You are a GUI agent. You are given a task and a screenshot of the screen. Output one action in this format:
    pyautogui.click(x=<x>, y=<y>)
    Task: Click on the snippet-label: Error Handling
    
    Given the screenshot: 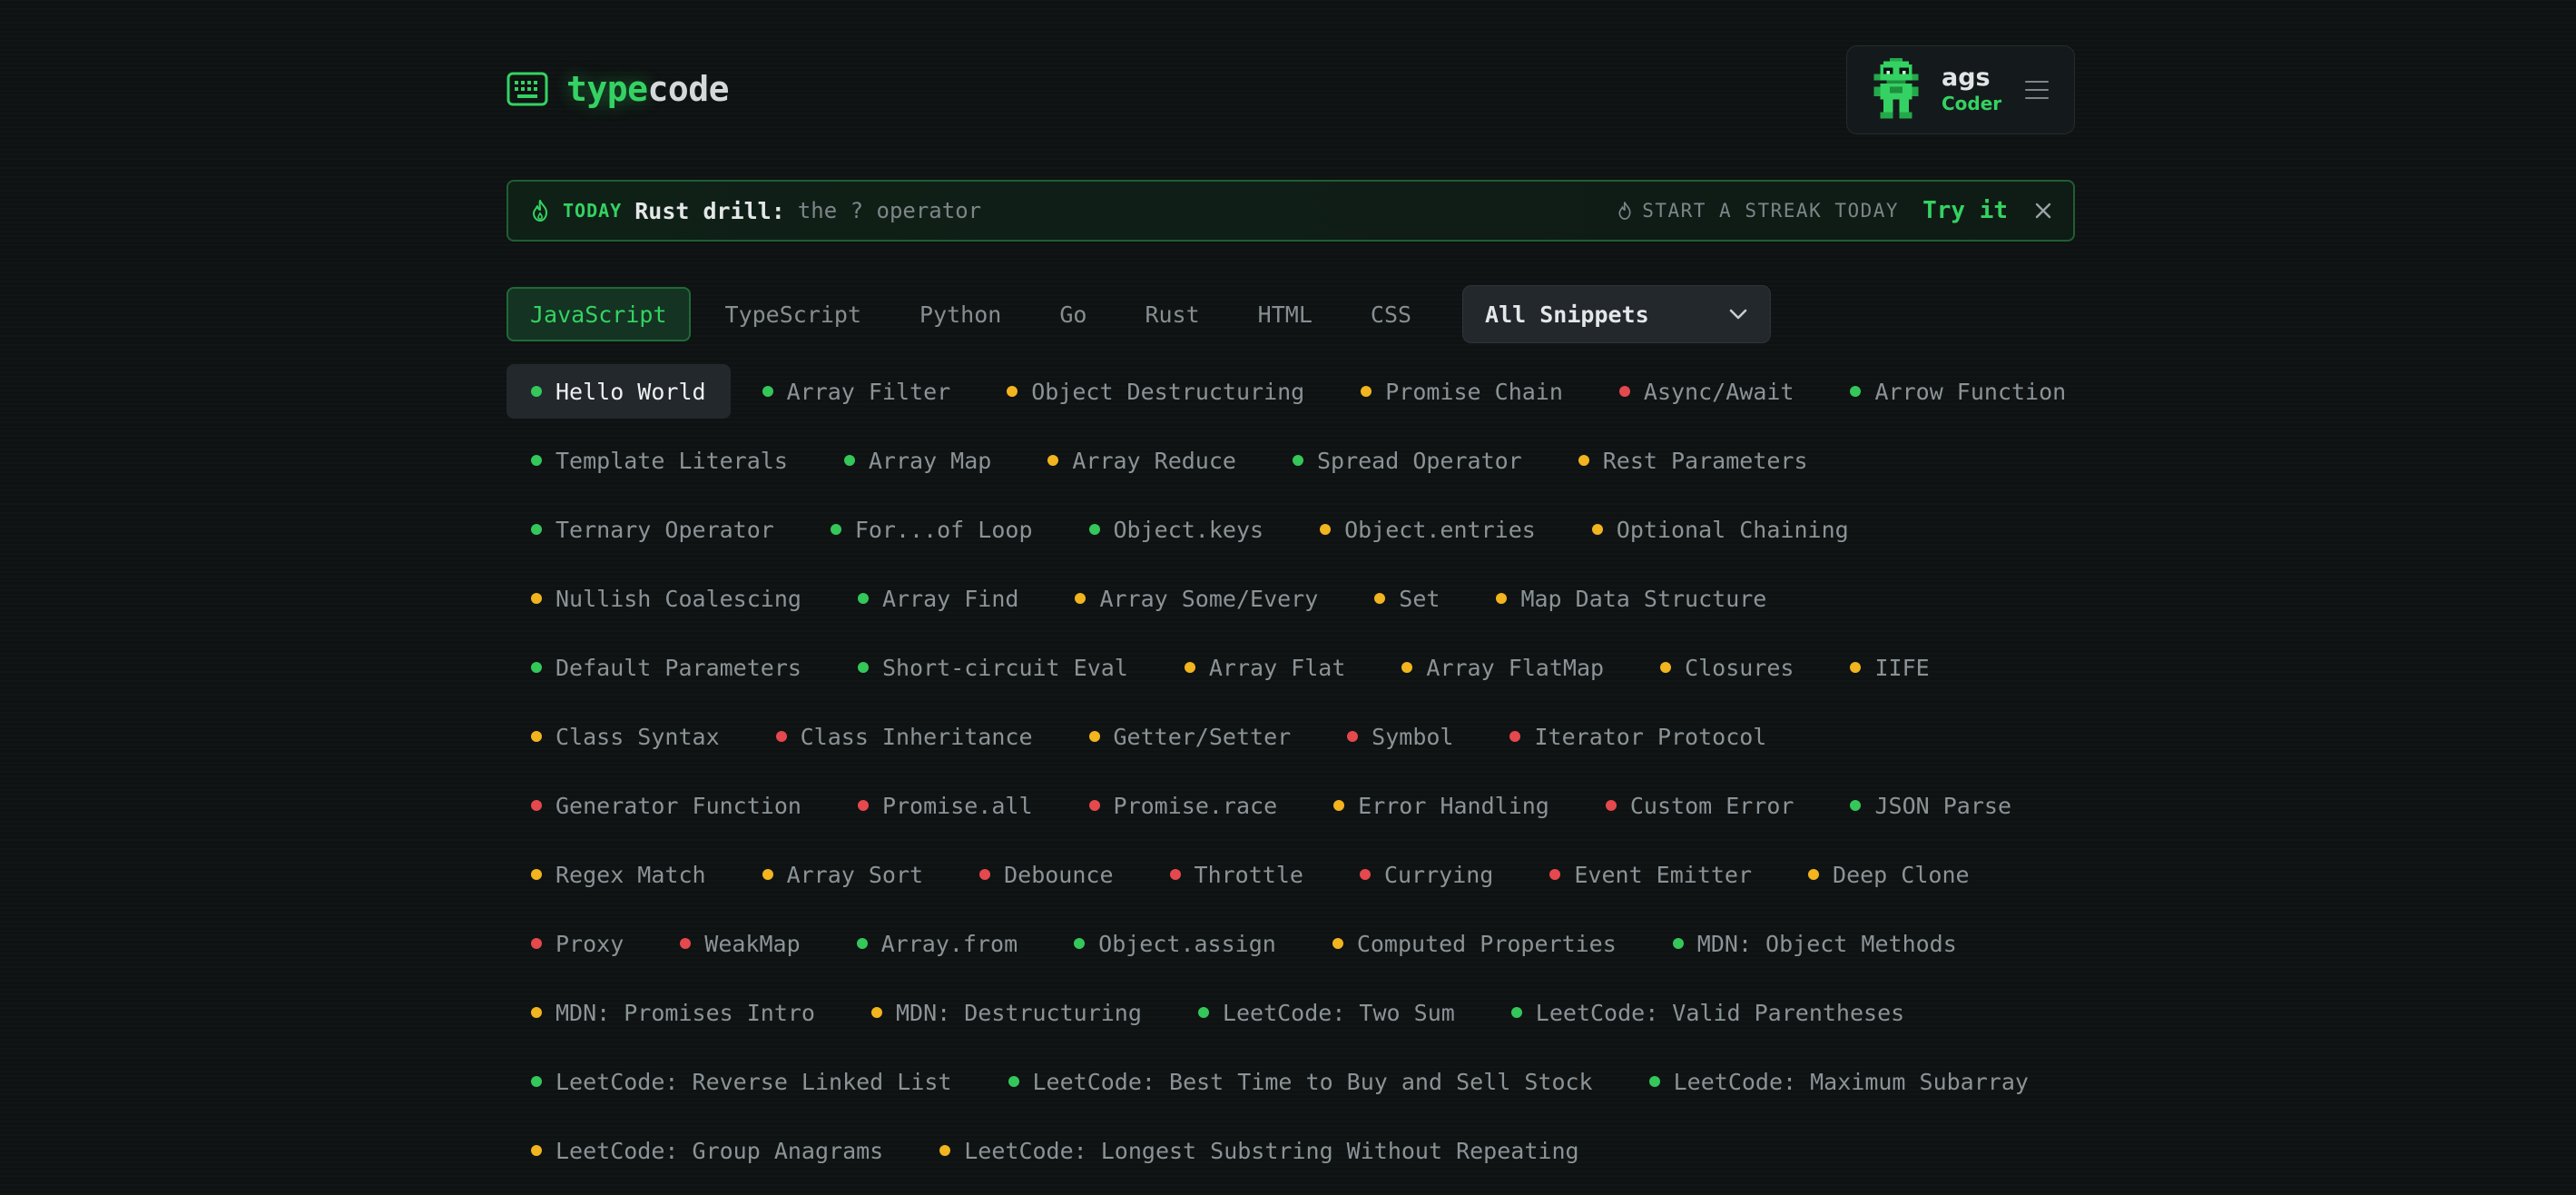 What is the action you would take?
    pyautogui.click(x=1453, y=805)
    